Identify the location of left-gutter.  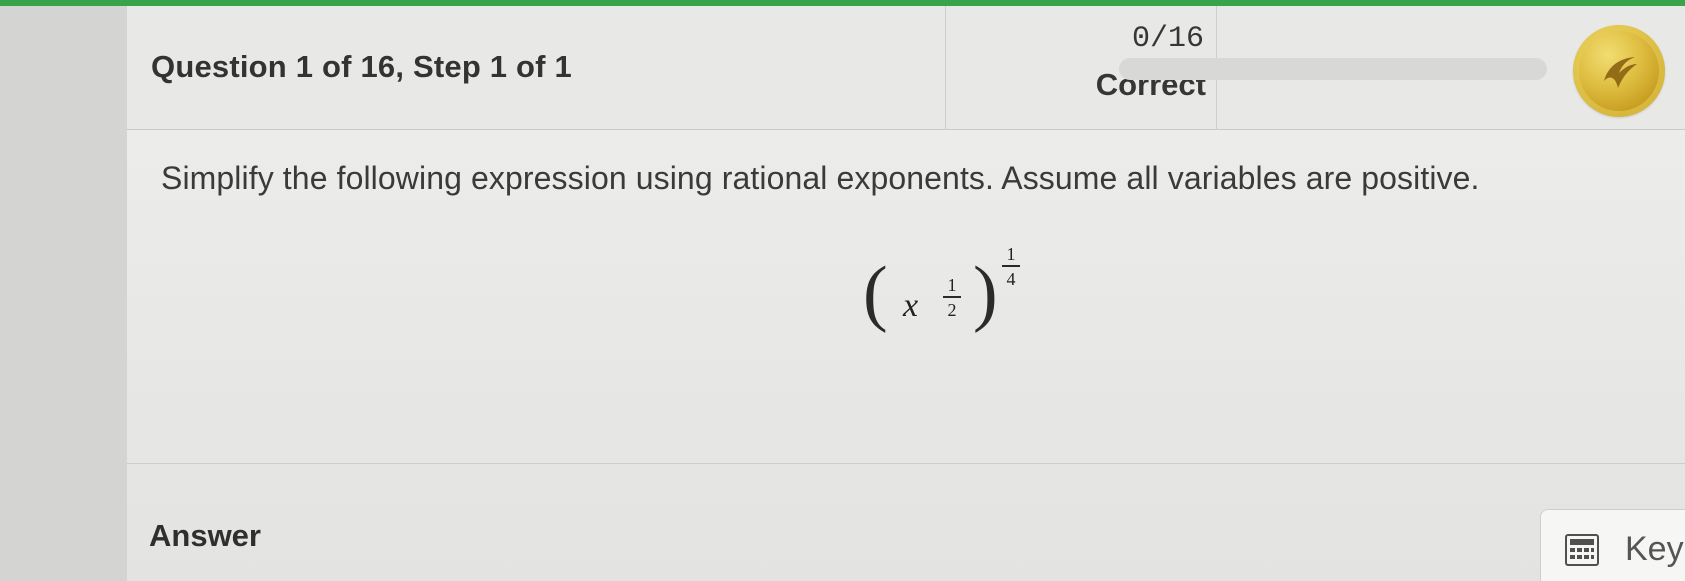
(63, 293).